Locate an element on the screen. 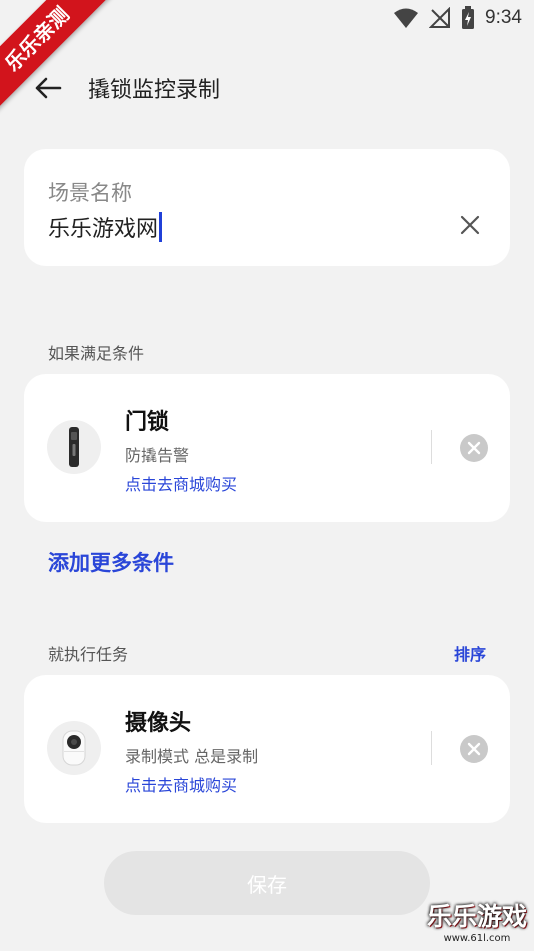  task-device-description: 录制模式 总是录制 is located at coordinates (192, 756).